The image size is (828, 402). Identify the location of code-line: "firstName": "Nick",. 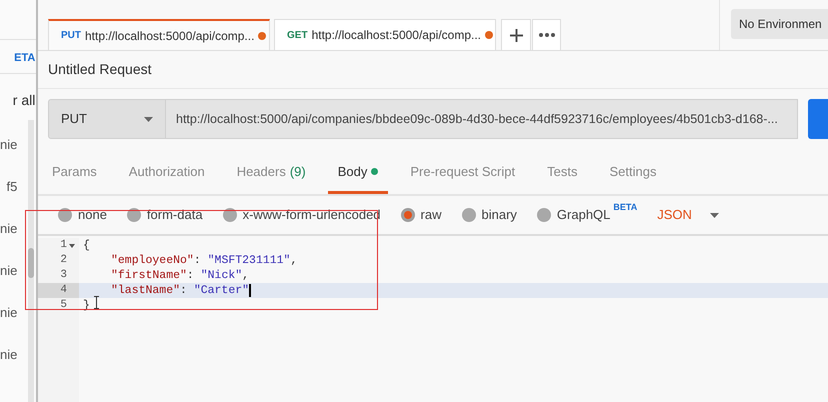
(180, 276).